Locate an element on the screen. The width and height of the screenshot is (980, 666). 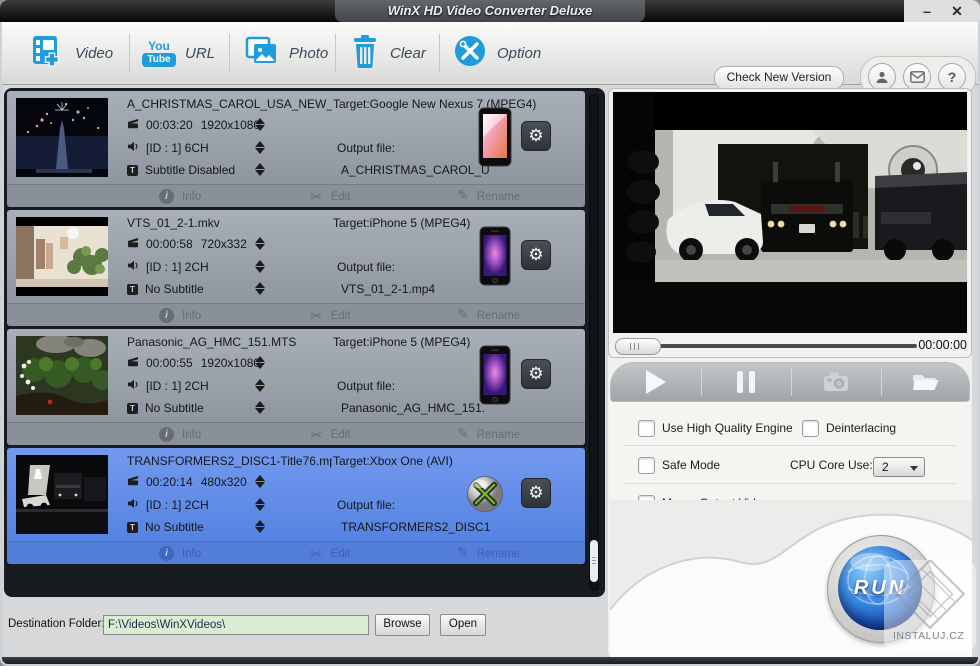
target-format: Target:Google New Nexus 7 (MPEG4) is located at coordinates (435, 104).